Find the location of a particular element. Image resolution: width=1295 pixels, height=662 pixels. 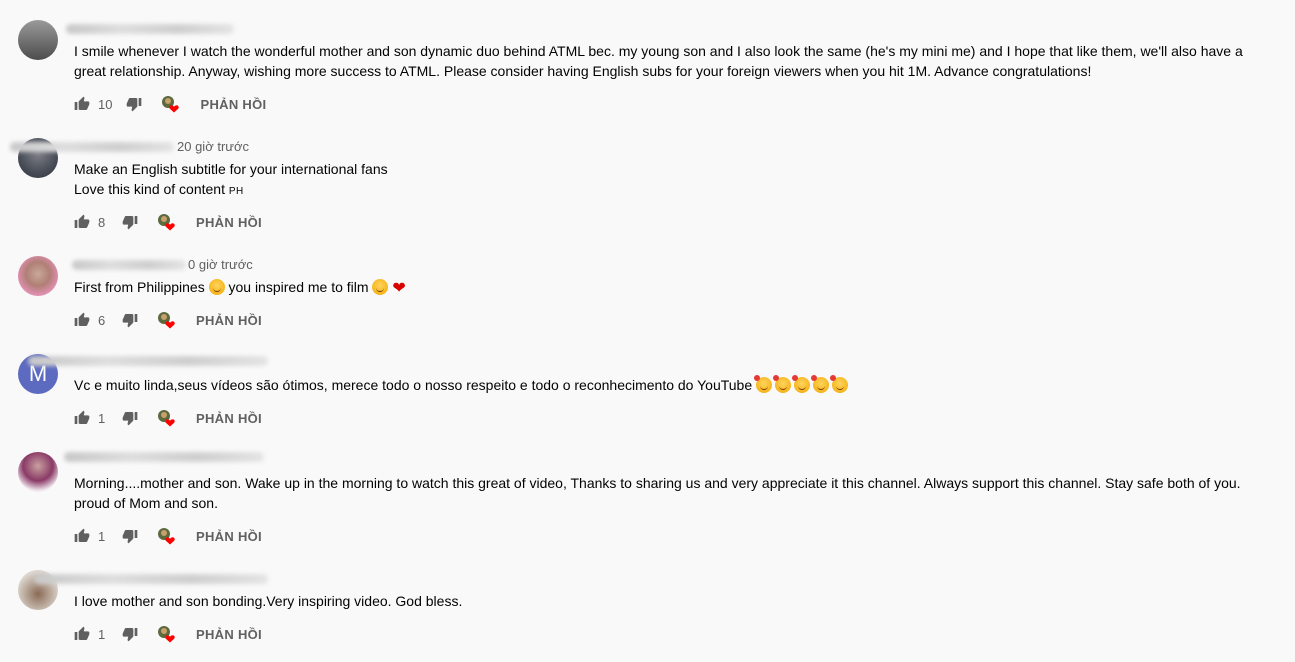

like-count: 10 is located at coordinates (105, 104).